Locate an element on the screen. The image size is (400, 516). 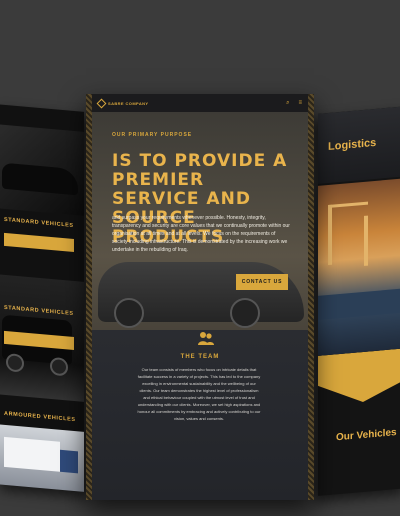
car-photo is located at coordinates (42, 170).